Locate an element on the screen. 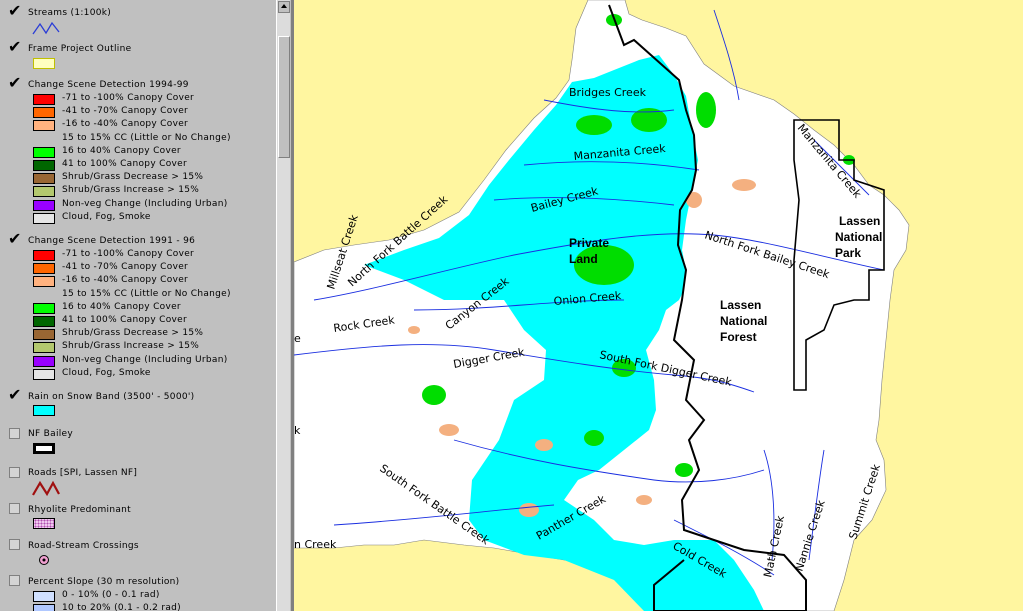 The width and height of the screenshot is (1023, 611). scroll-up-arrow-icon is located at coordinates (284, 7).